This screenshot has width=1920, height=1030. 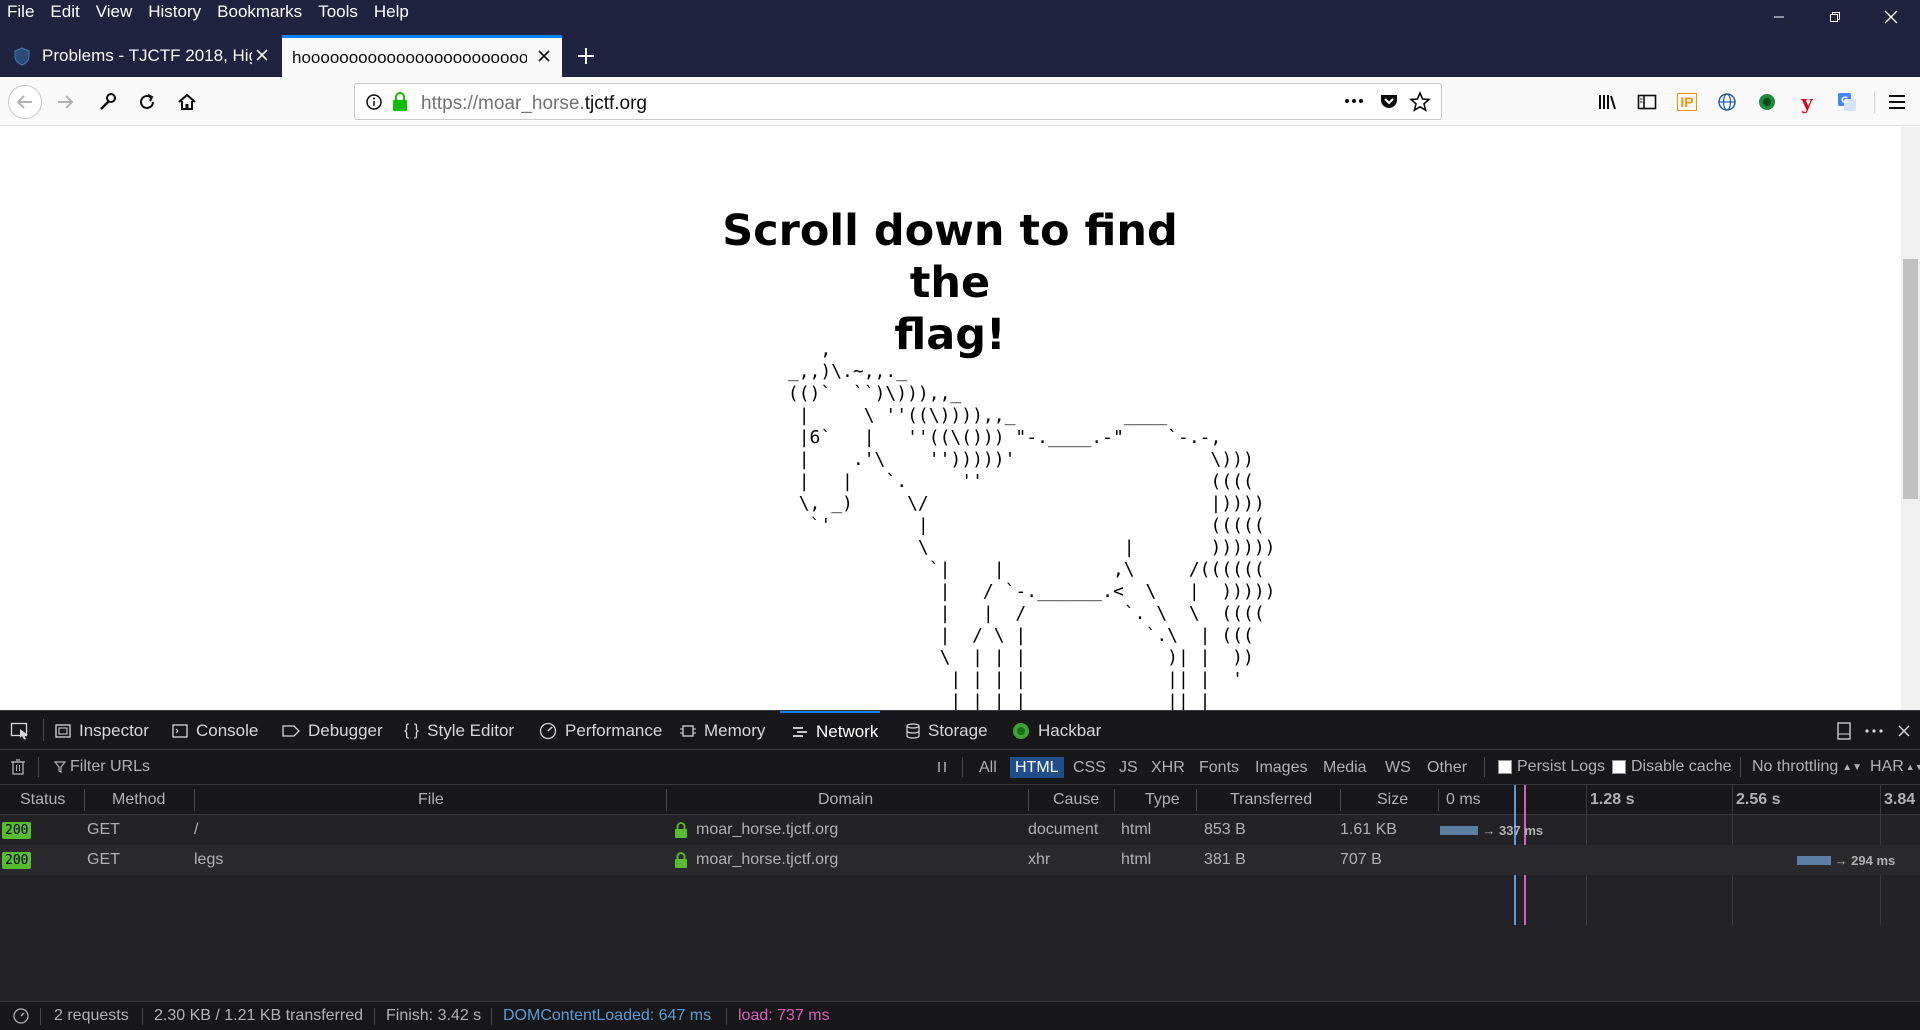 I want to click on column-cause: Cause, so click(x=1076, y=800).